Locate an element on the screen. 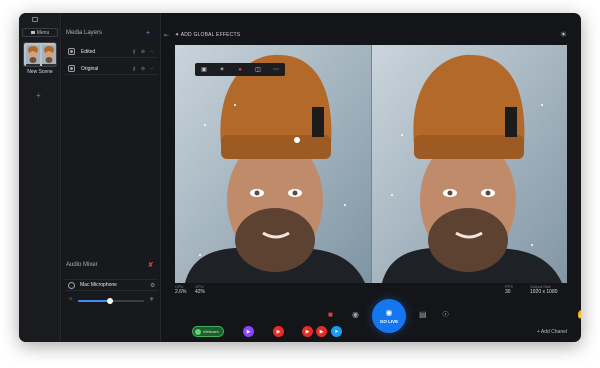  scene-sidebar: Menu New Scene + is located at coordinates (40, 177).